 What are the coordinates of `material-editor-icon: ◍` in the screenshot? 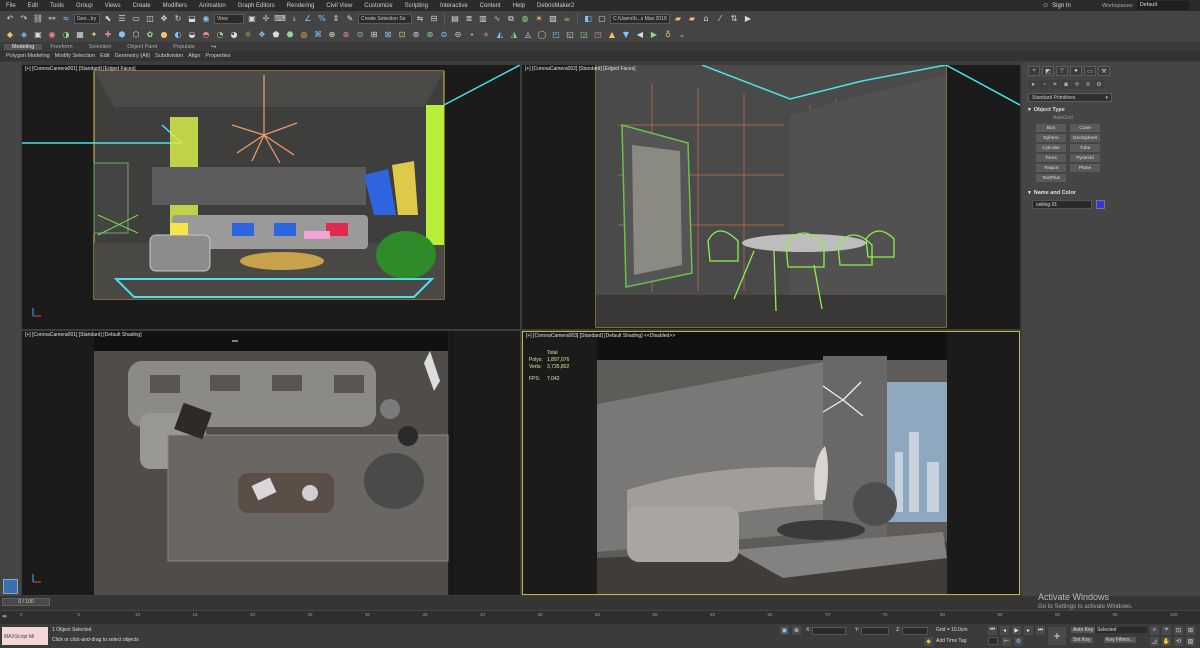 It's located at (525, 19).